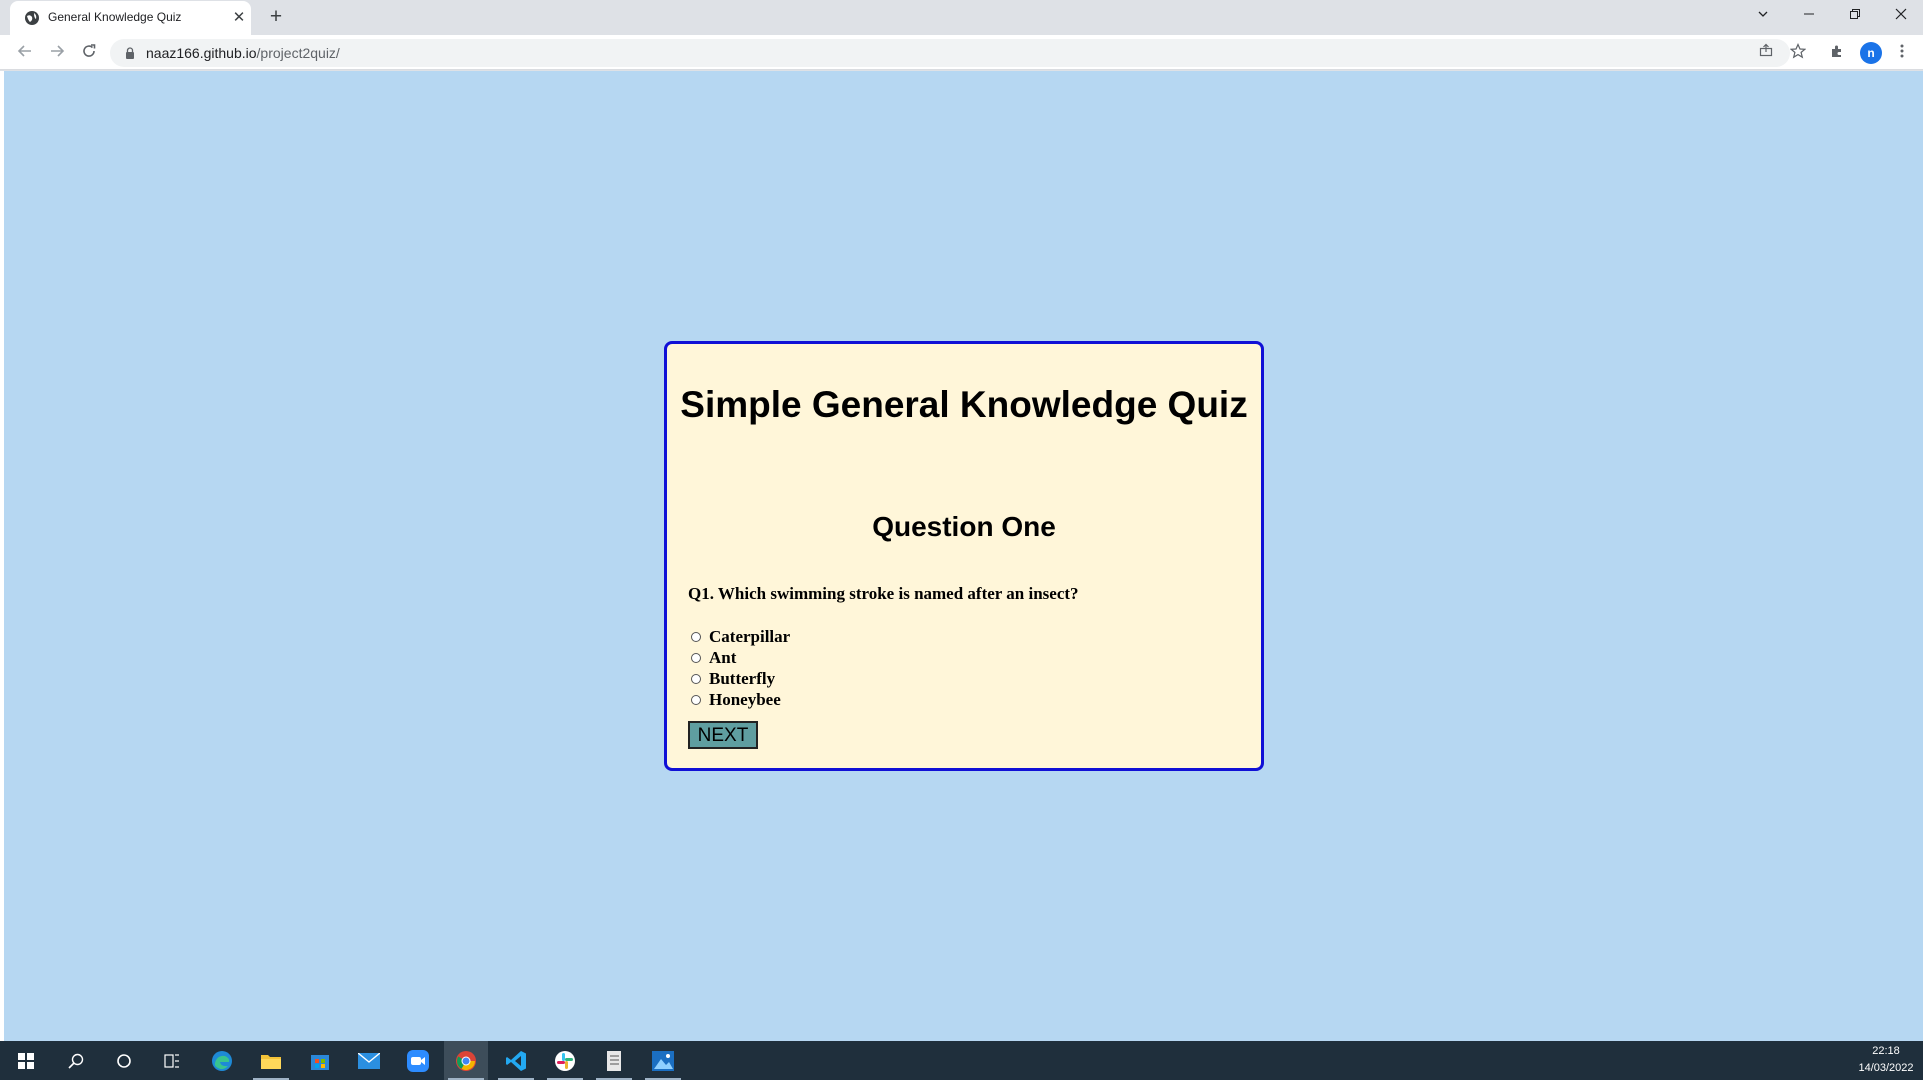 This screenshot has height=1080, width=1923. Describe the element at coordinates (466, 1060) in the screenshot. I see `chrome-icon` at that location.